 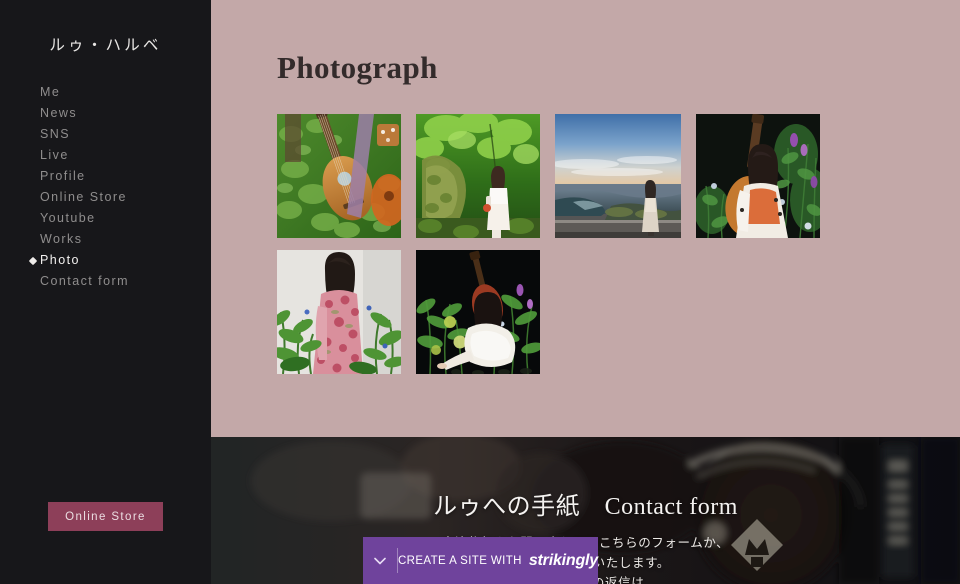 I want to click on sidebar-item-online-store: Online Store, so click(x=125, y=197).